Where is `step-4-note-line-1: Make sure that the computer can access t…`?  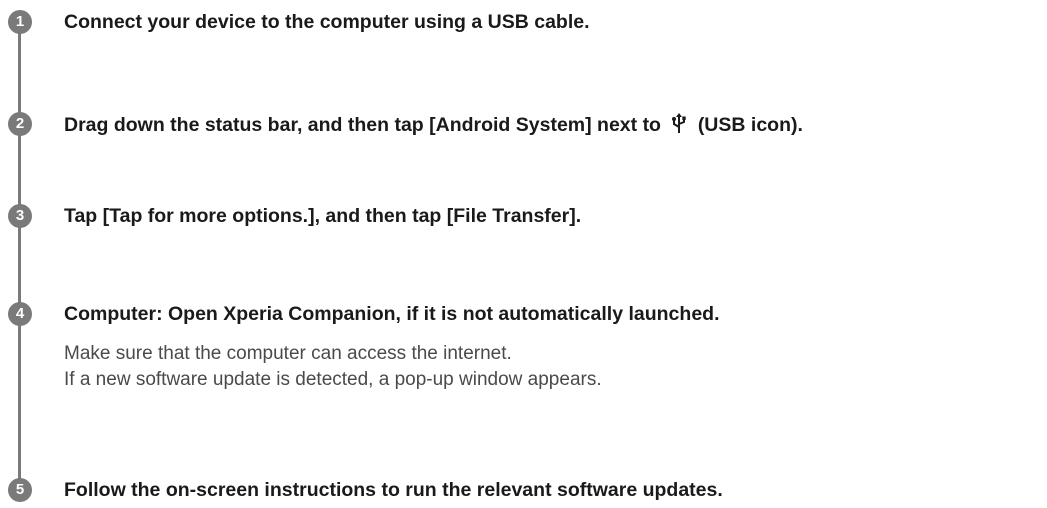 step-4-note-line-1: Make sure that the computer can access t… is located at coordinates (288, 353).